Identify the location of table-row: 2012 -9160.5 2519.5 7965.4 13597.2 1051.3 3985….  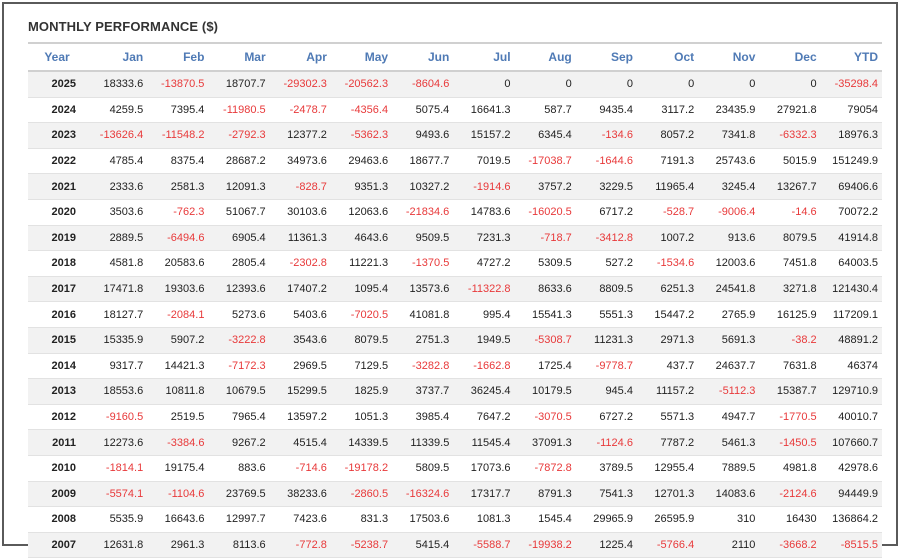
(455, 417).